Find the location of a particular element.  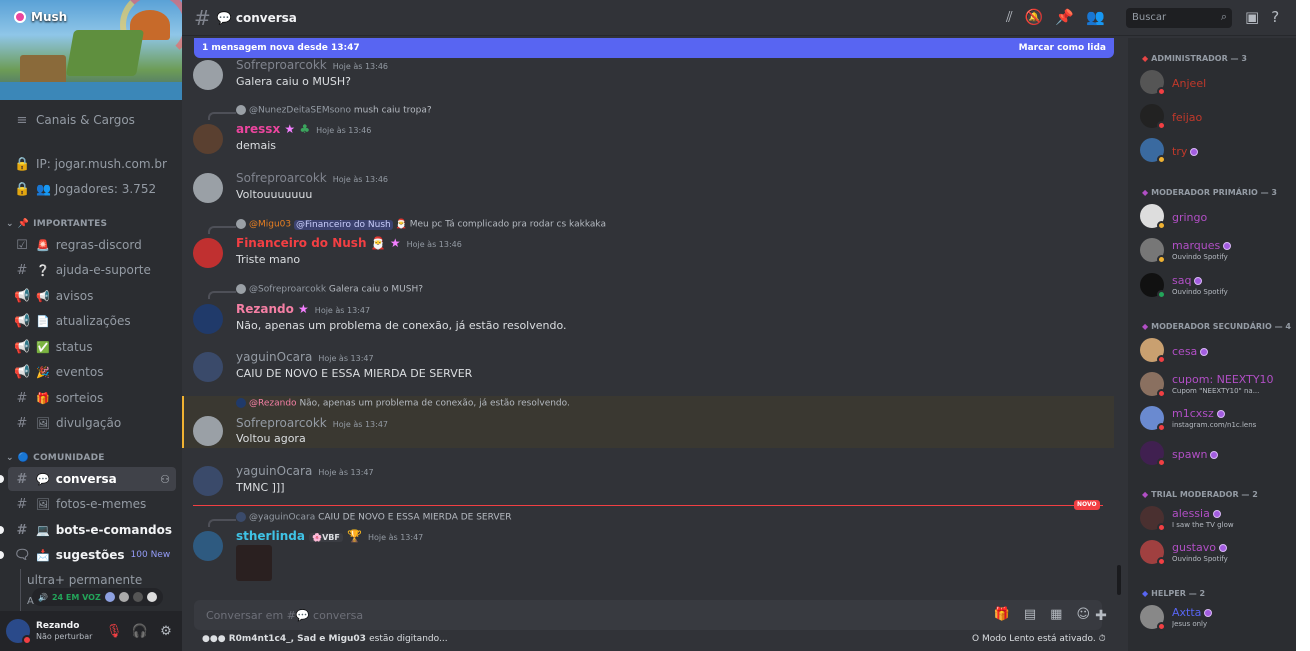

message-author: Financeiro do Nush 🎅 ★ Hoje às 13:46 is located at coordinates (349, 243).